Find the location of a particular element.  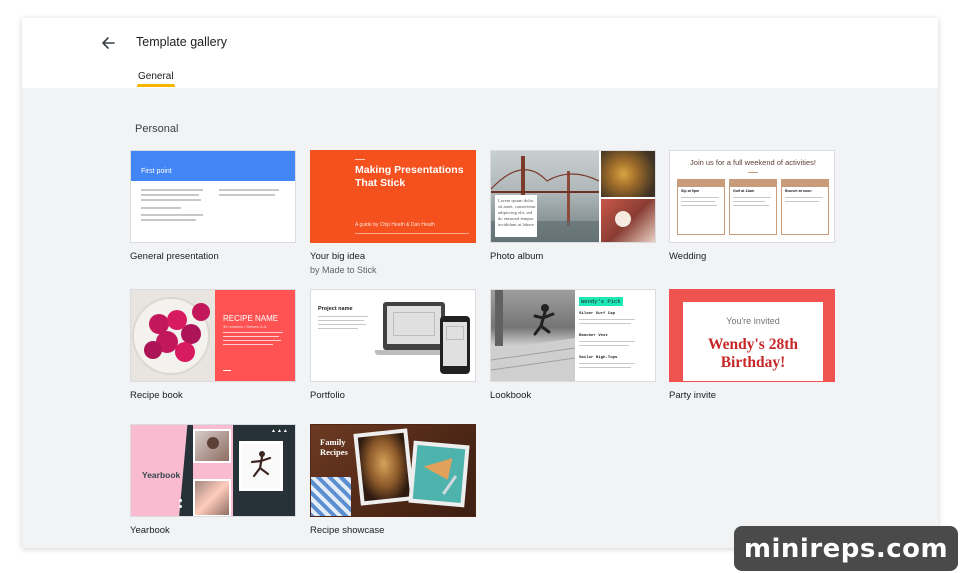

template-name: Lookbook is located at coordinates (511, 395).